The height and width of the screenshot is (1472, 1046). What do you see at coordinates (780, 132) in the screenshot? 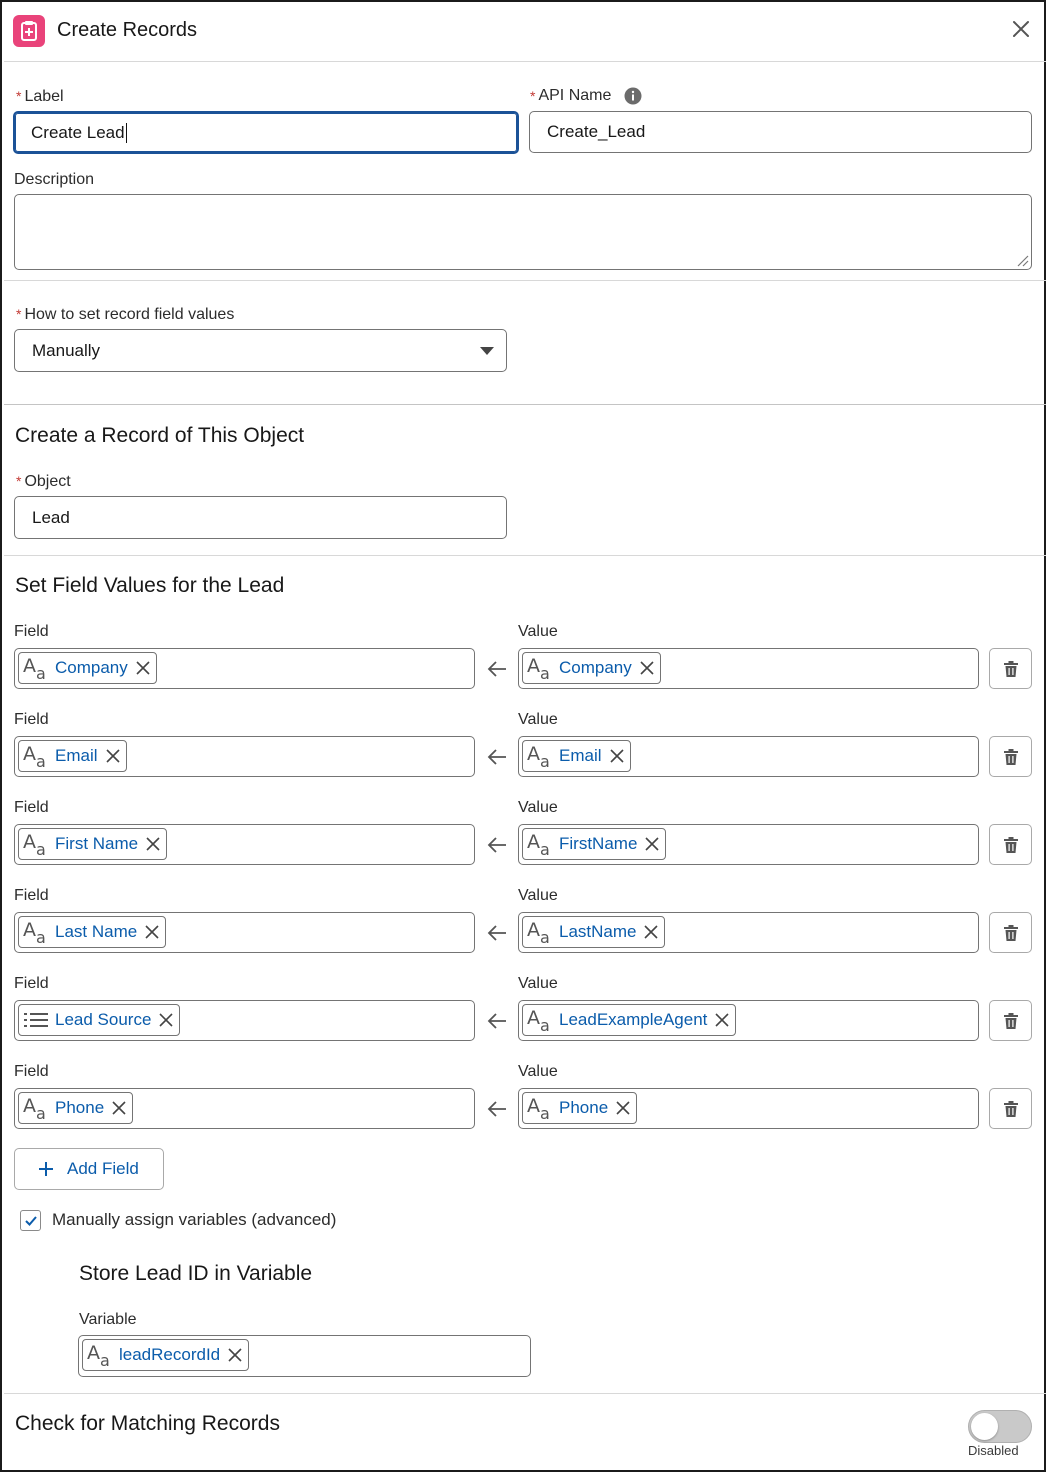
I see `api-name-input: Create_Lead` at bounding box center [780, 132].